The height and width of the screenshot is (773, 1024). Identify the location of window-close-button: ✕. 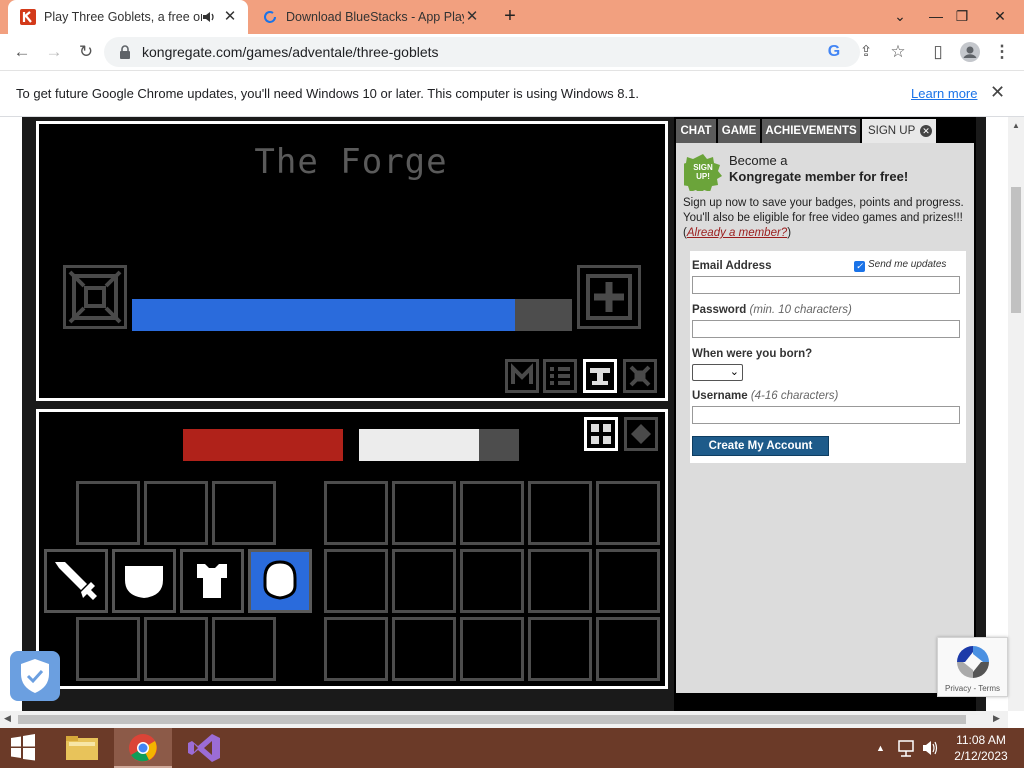
(1000, 17).